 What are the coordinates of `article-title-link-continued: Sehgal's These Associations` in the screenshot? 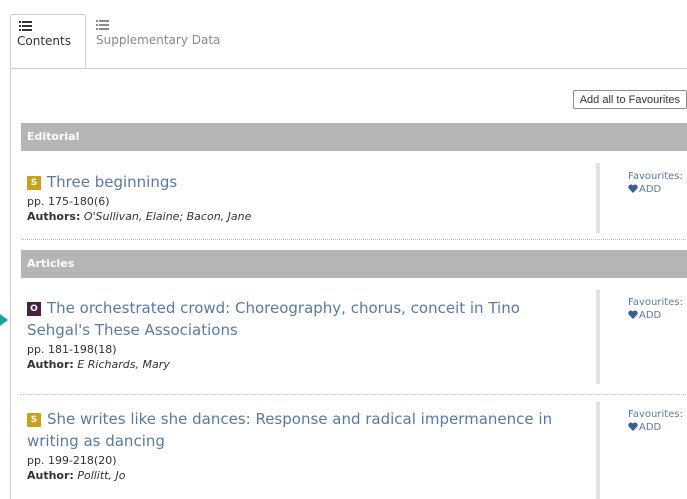 It's located at (132, 330).